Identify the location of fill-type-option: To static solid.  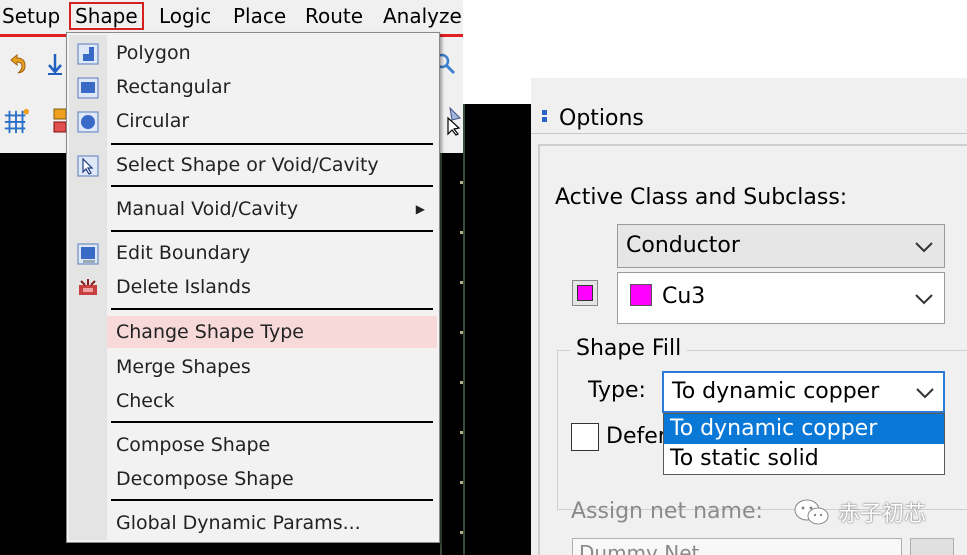
(804, 459).